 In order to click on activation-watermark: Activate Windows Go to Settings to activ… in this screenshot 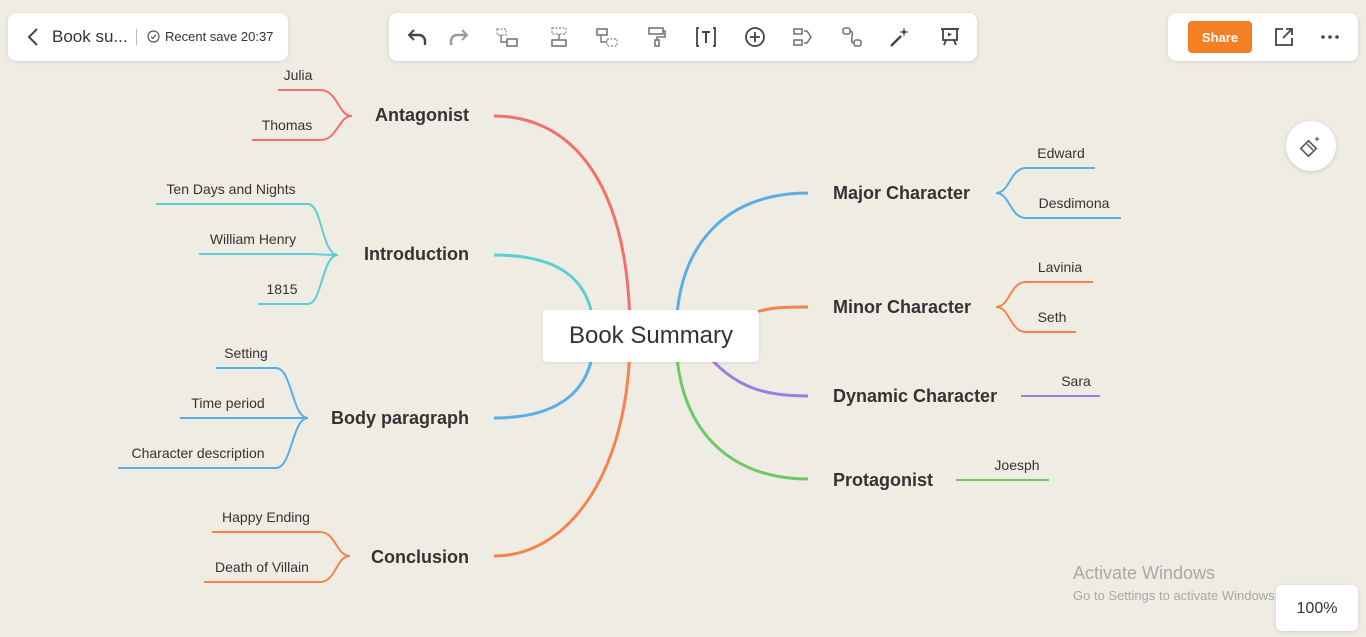, I will do `click(1175, 583)`.